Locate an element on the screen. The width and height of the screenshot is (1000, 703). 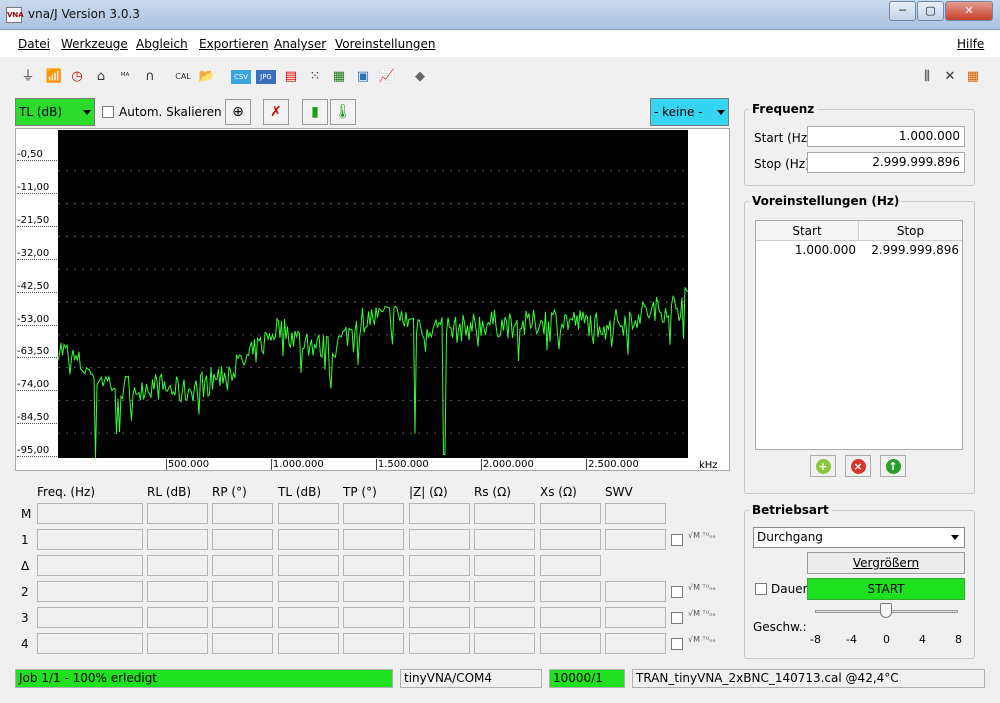
preset-row-stop: 2.999.999.896 is located at coordinates (909, 250).